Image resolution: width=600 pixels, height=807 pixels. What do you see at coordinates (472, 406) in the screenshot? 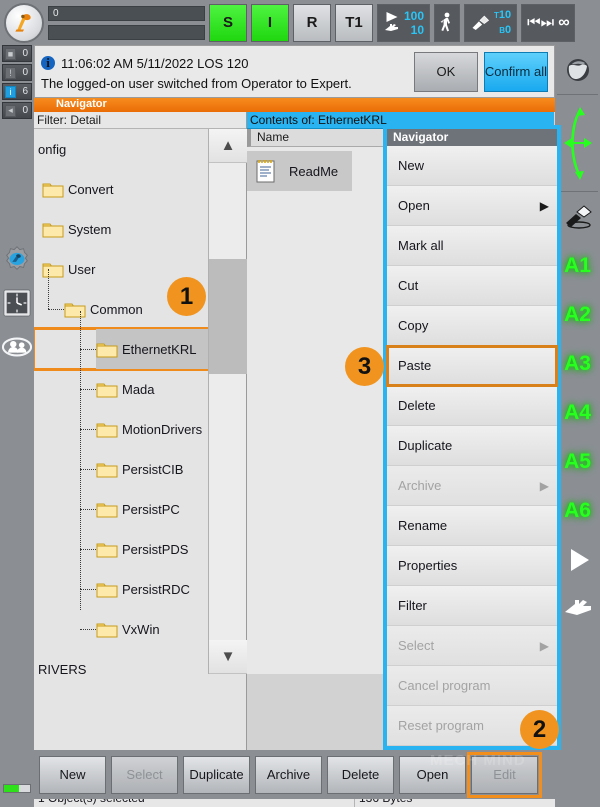
I see `menu-item-delete: Delete` at bounding box center [472, 406].